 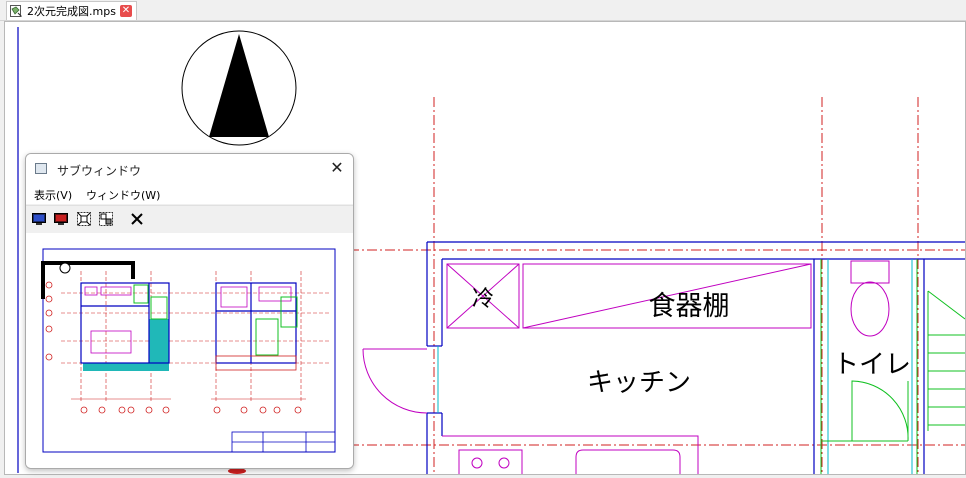 What do you see at coordinates (99, 171) in the screenshot?
I see `sub-window-title: サブウィンドウ` at bounding box center [99, 171].